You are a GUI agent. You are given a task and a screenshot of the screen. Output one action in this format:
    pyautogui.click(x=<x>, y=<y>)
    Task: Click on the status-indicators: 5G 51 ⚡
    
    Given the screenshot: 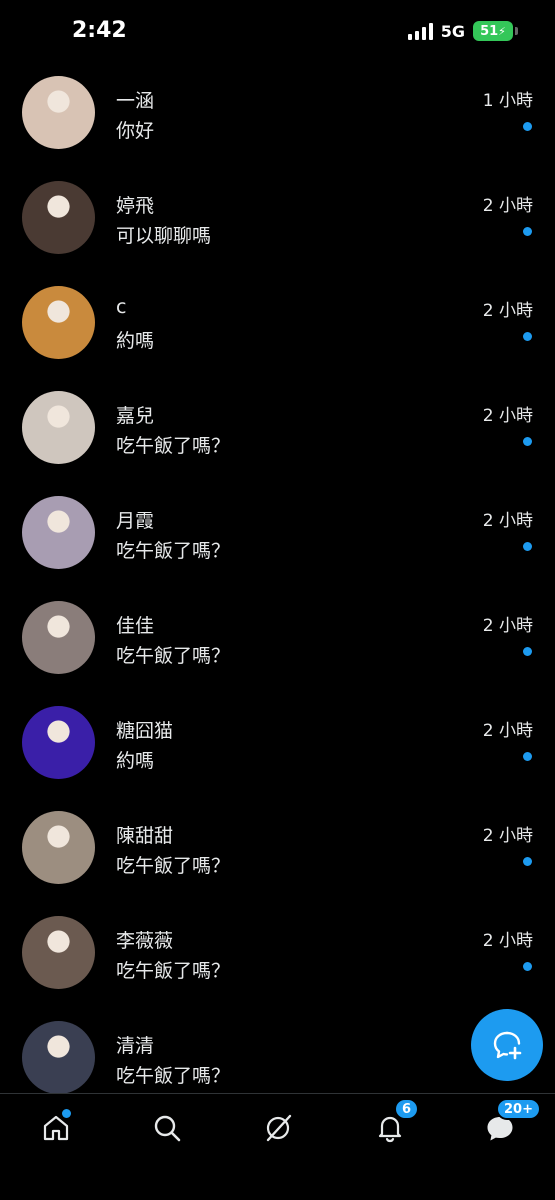 What is the action you would take?
    pyautogui.click(x=462, y=31)
    